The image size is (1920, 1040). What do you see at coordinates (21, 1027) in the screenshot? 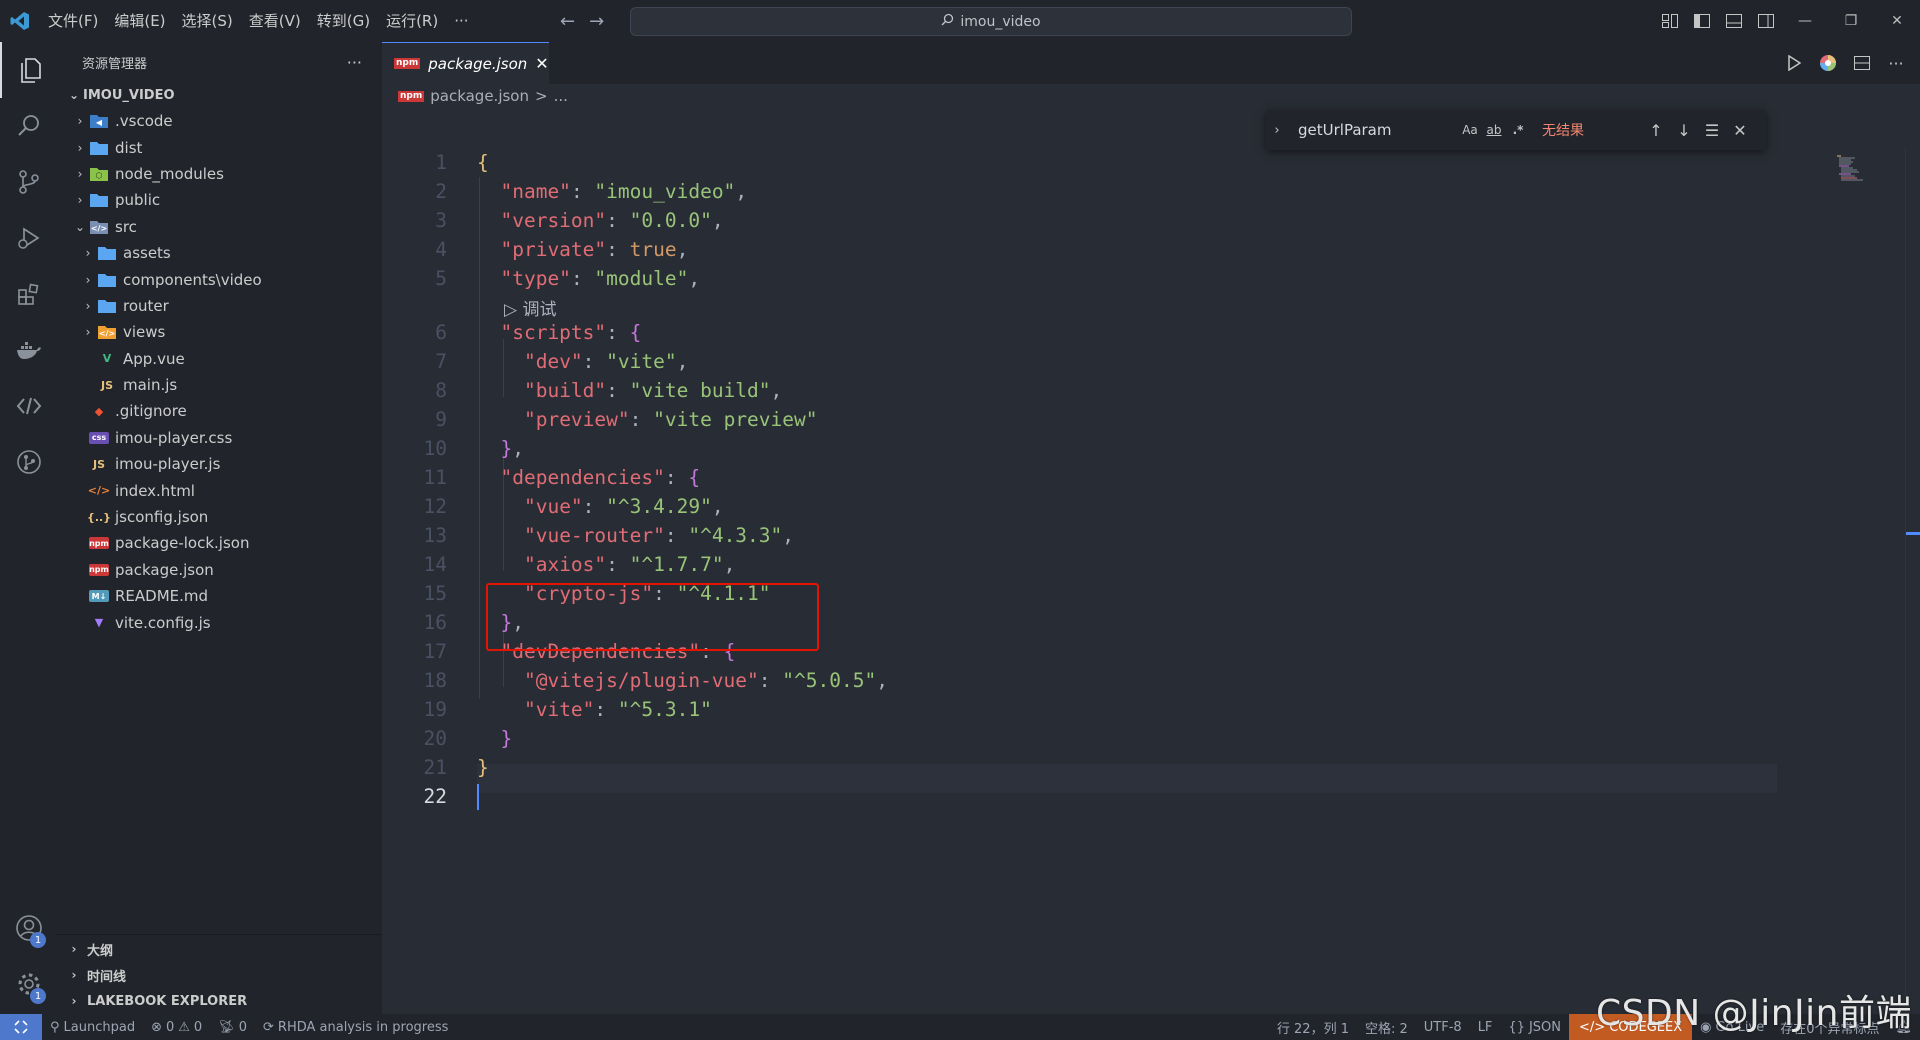
I see `remote-indicator-icon` at bounding box center [21, 1027].